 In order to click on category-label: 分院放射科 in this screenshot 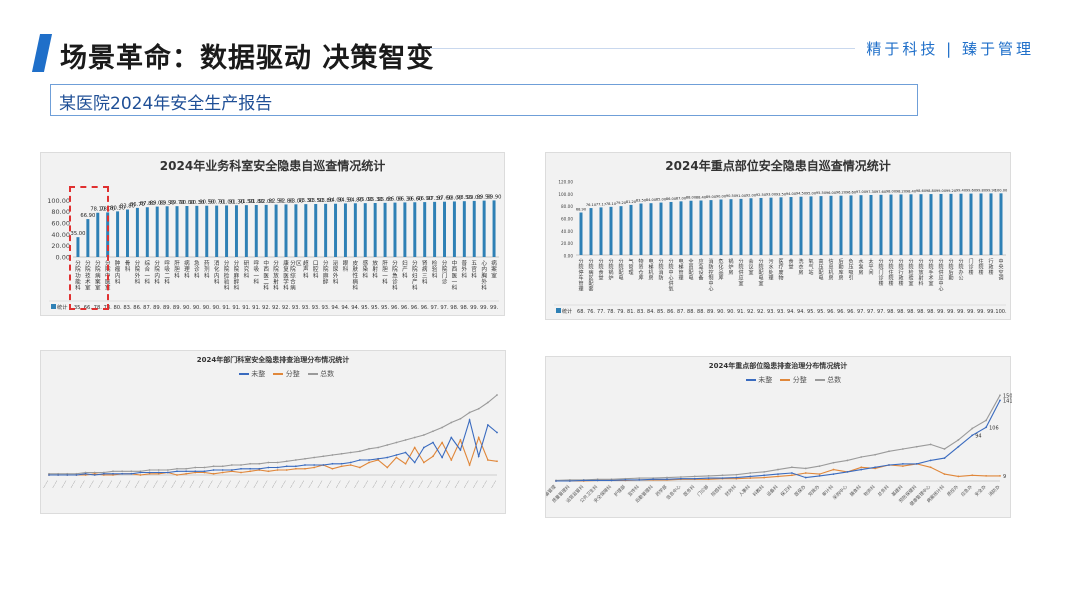, I will do `click(921, 272)`.